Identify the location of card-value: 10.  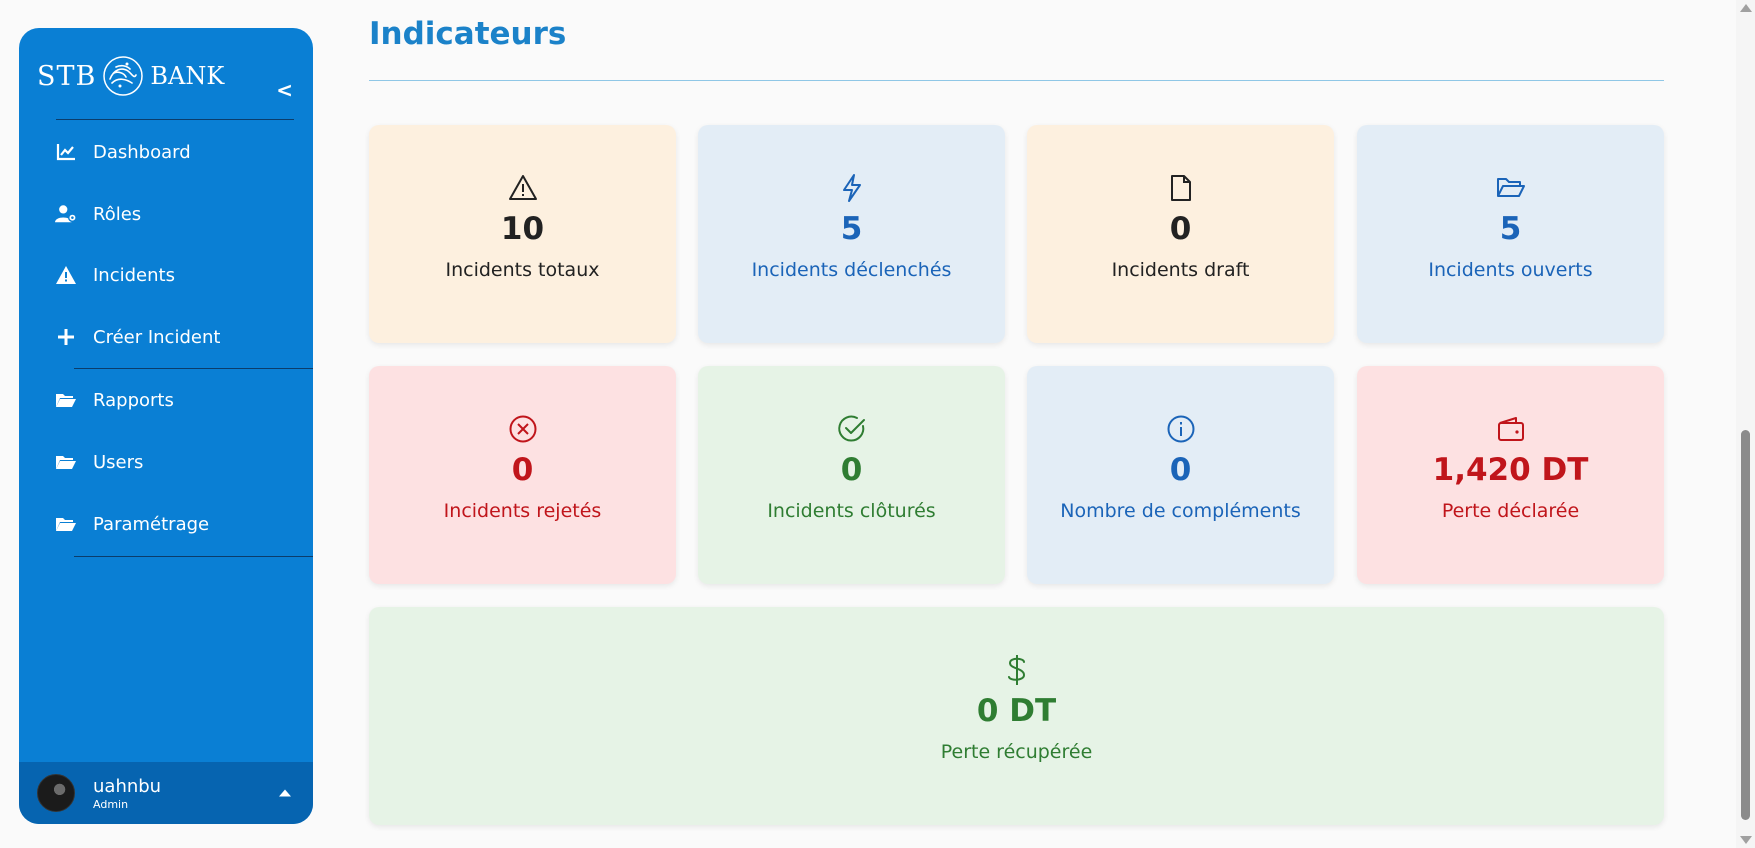
(522, 229).